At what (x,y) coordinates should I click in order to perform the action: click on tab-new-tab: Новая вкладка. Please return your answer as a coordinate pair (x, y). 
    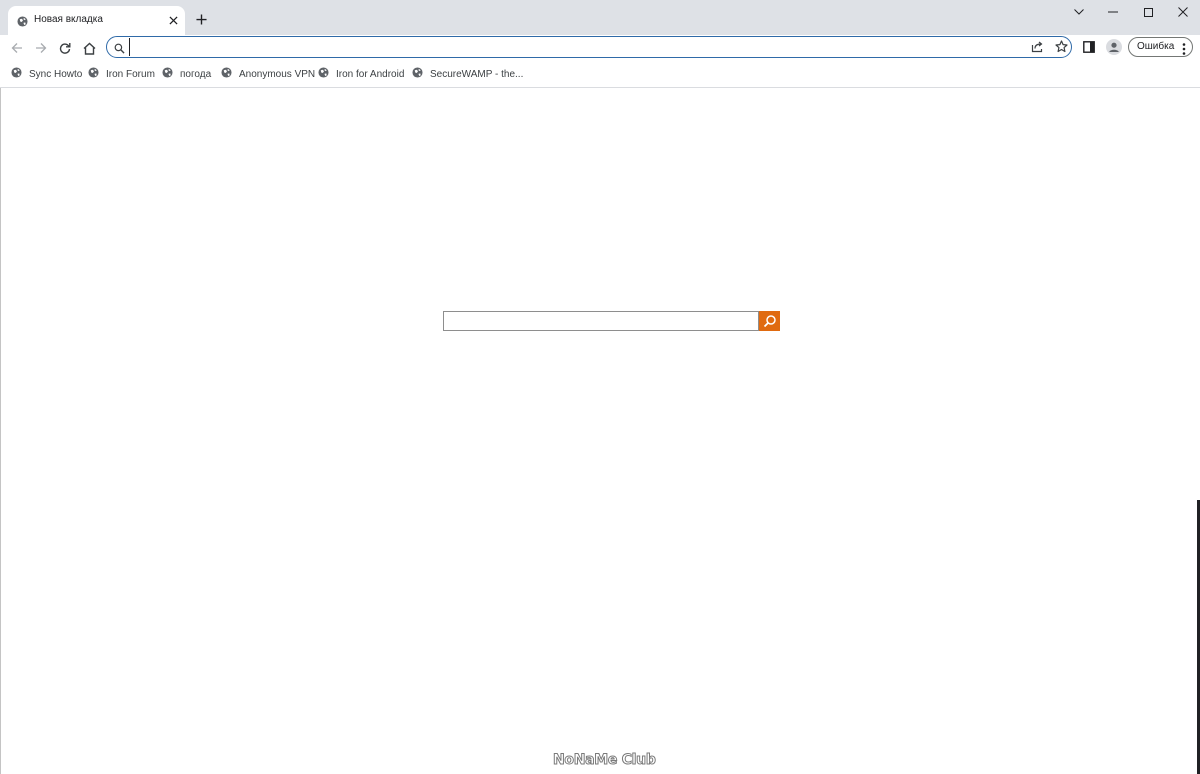
    Looking at the image, I should click on (96, 20).